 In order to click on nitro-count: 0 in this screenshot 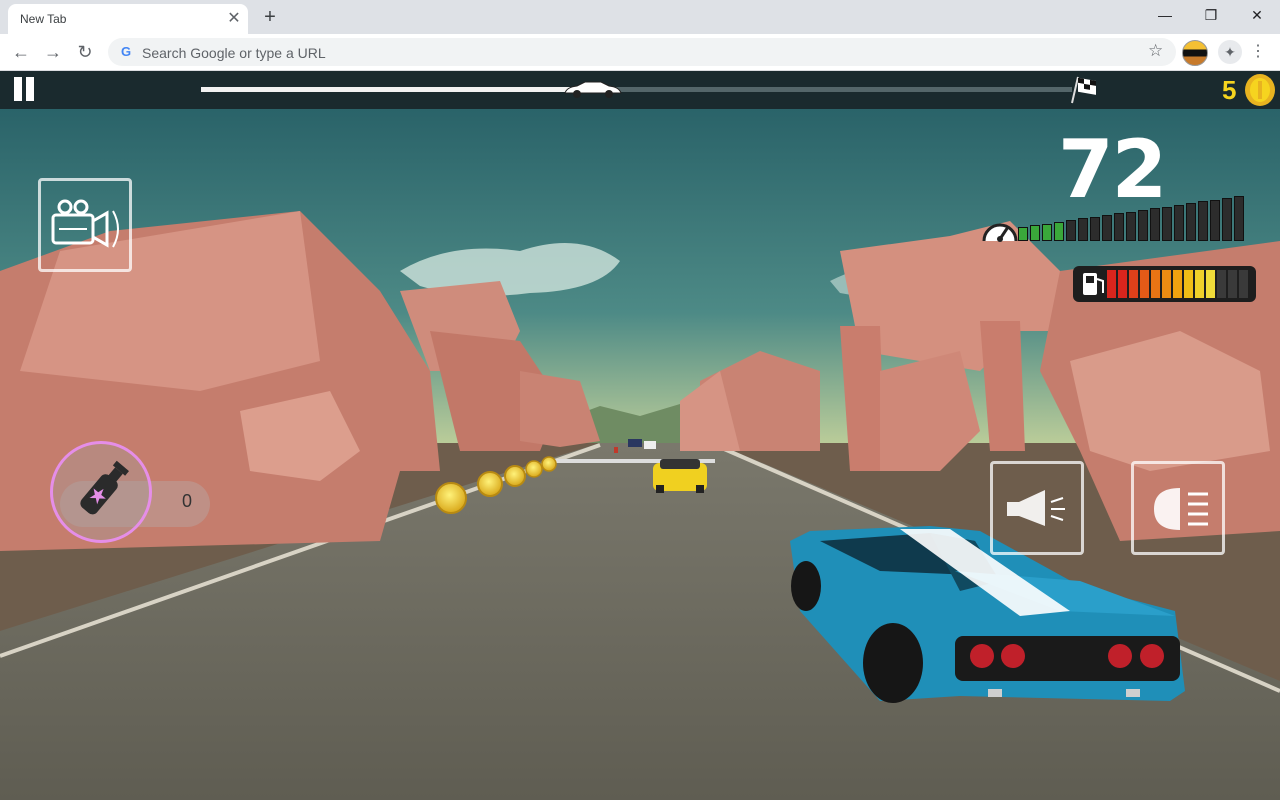, I will do `click(187, 501)`.